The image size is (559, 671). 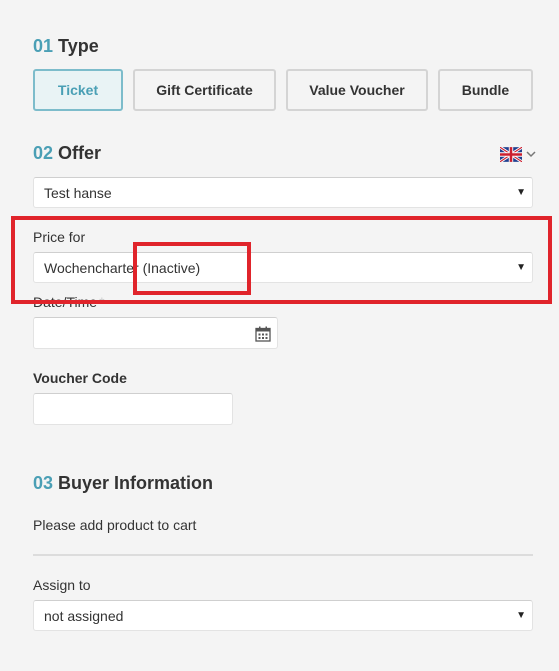 What do you see at coordinates (43, 46) in the screenshot?
I see `type-section-number: 01` at bounding box center [43, 46].